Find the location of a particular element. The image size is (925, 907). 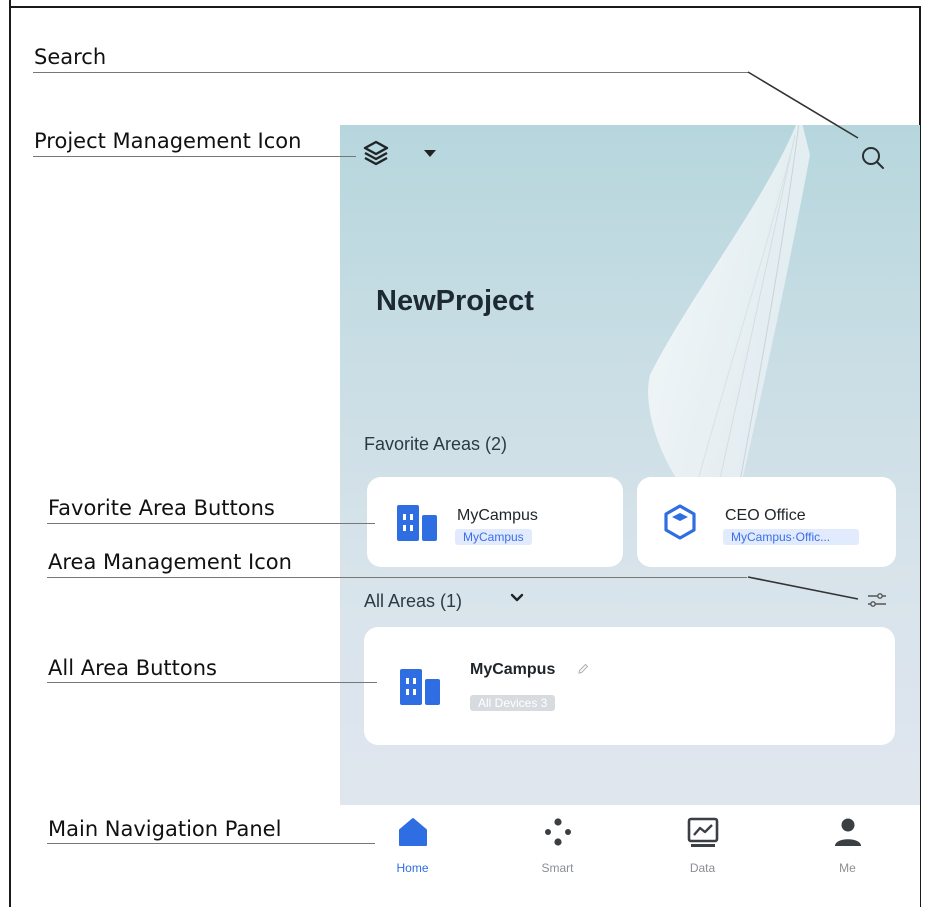

nav-item-me: Me is located at coordinates (847, 856).